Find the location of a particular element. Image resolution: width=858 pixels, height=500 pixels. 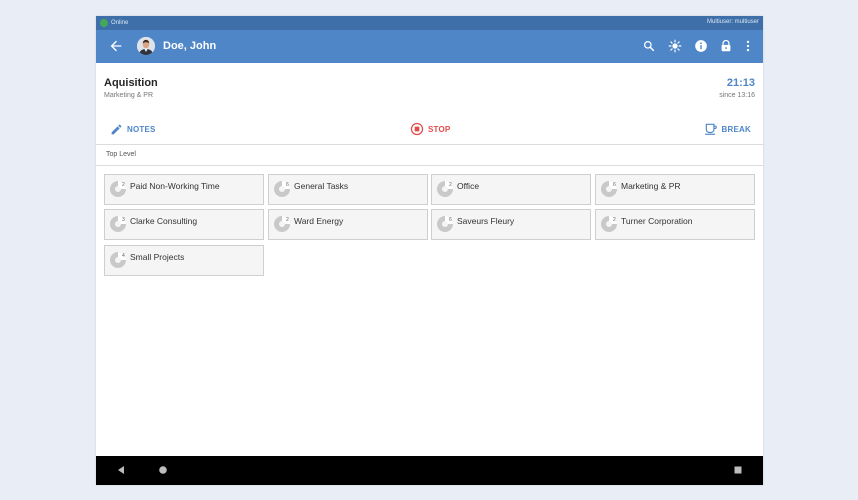

folder-clock-icon: 4 is located at coordinates (118, 260).